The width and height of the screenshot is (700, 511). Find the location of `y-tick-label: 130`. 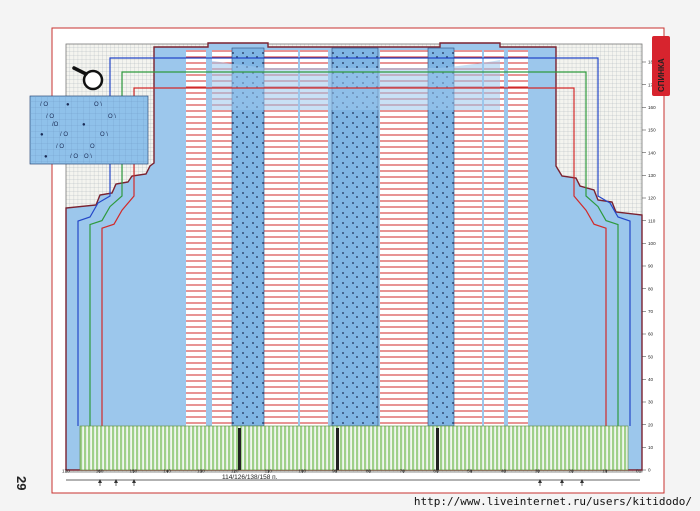

y-tick-label: 130 is located at coordinates (652, 175).